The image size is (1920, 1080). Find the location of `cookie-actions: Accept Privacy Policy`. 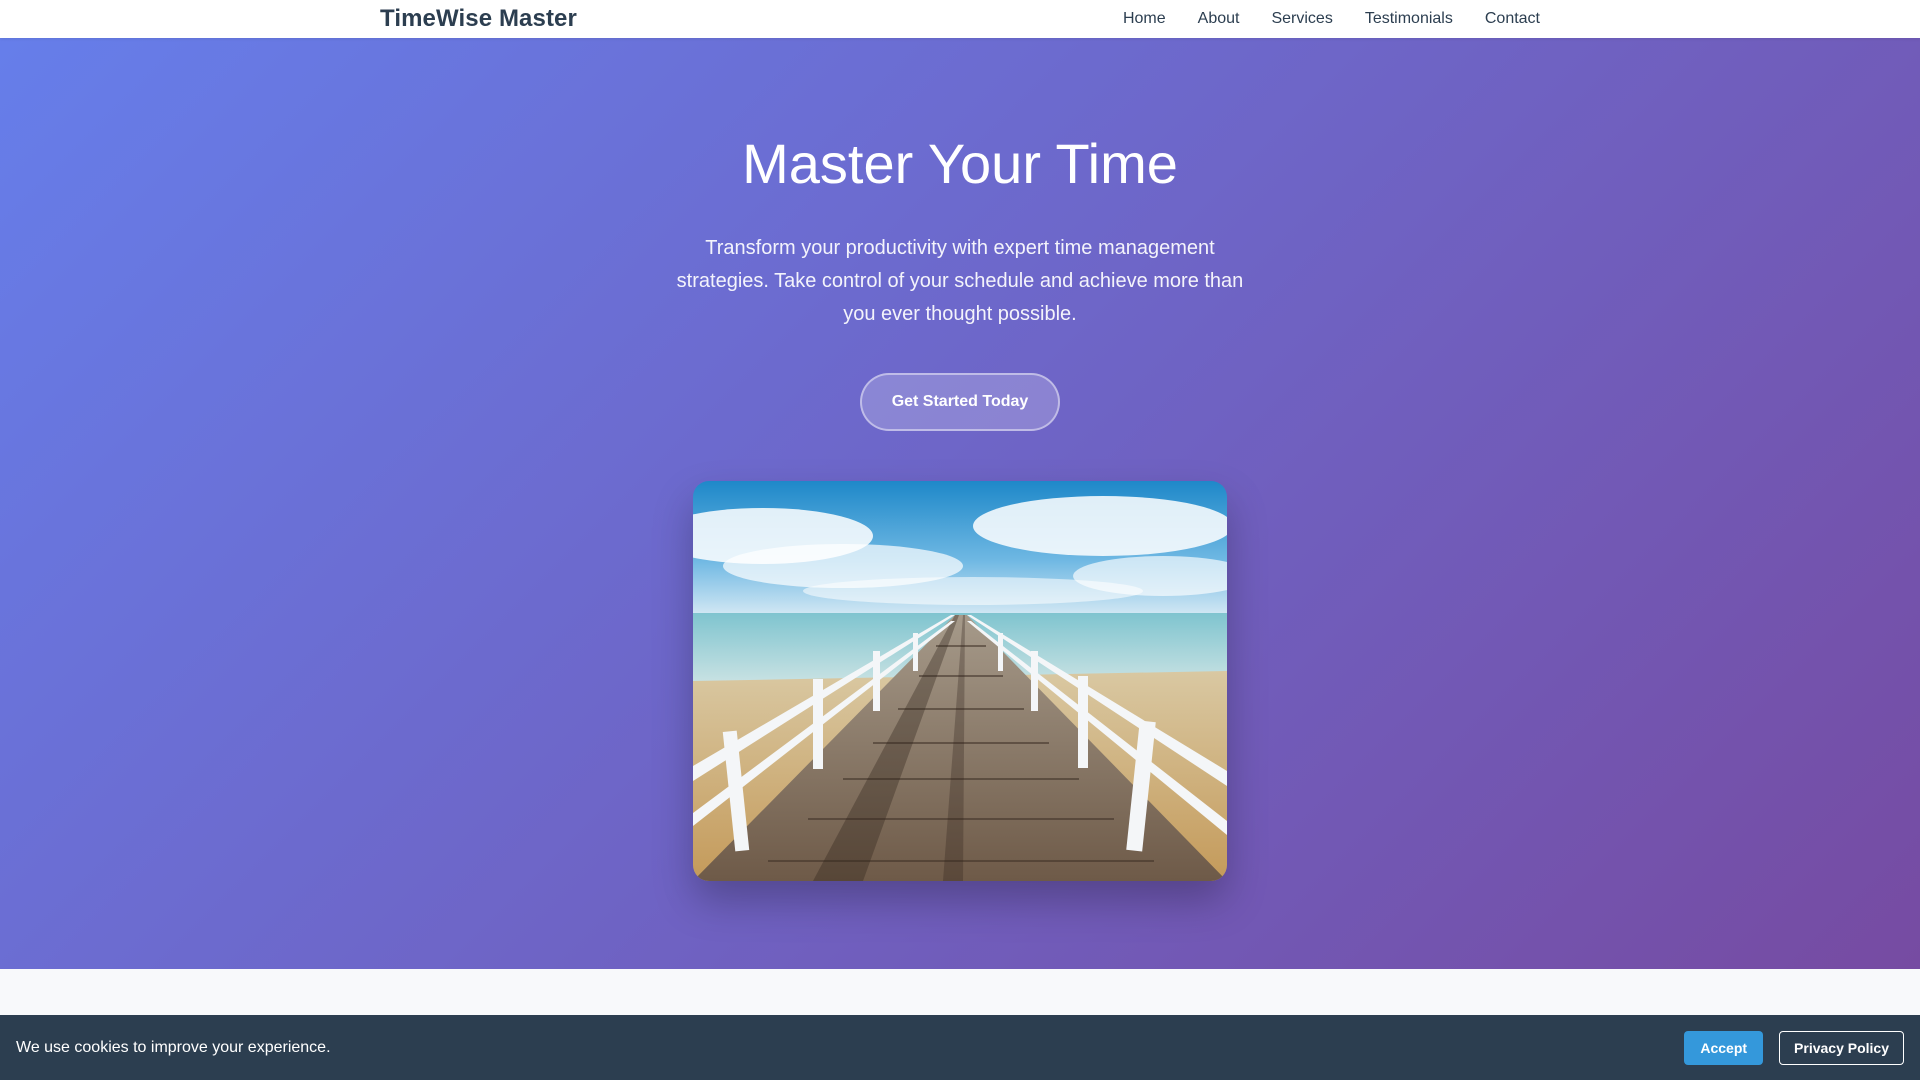

cookie-actions: Accept Privacy Policy is located at coordinates (1794, 1047).